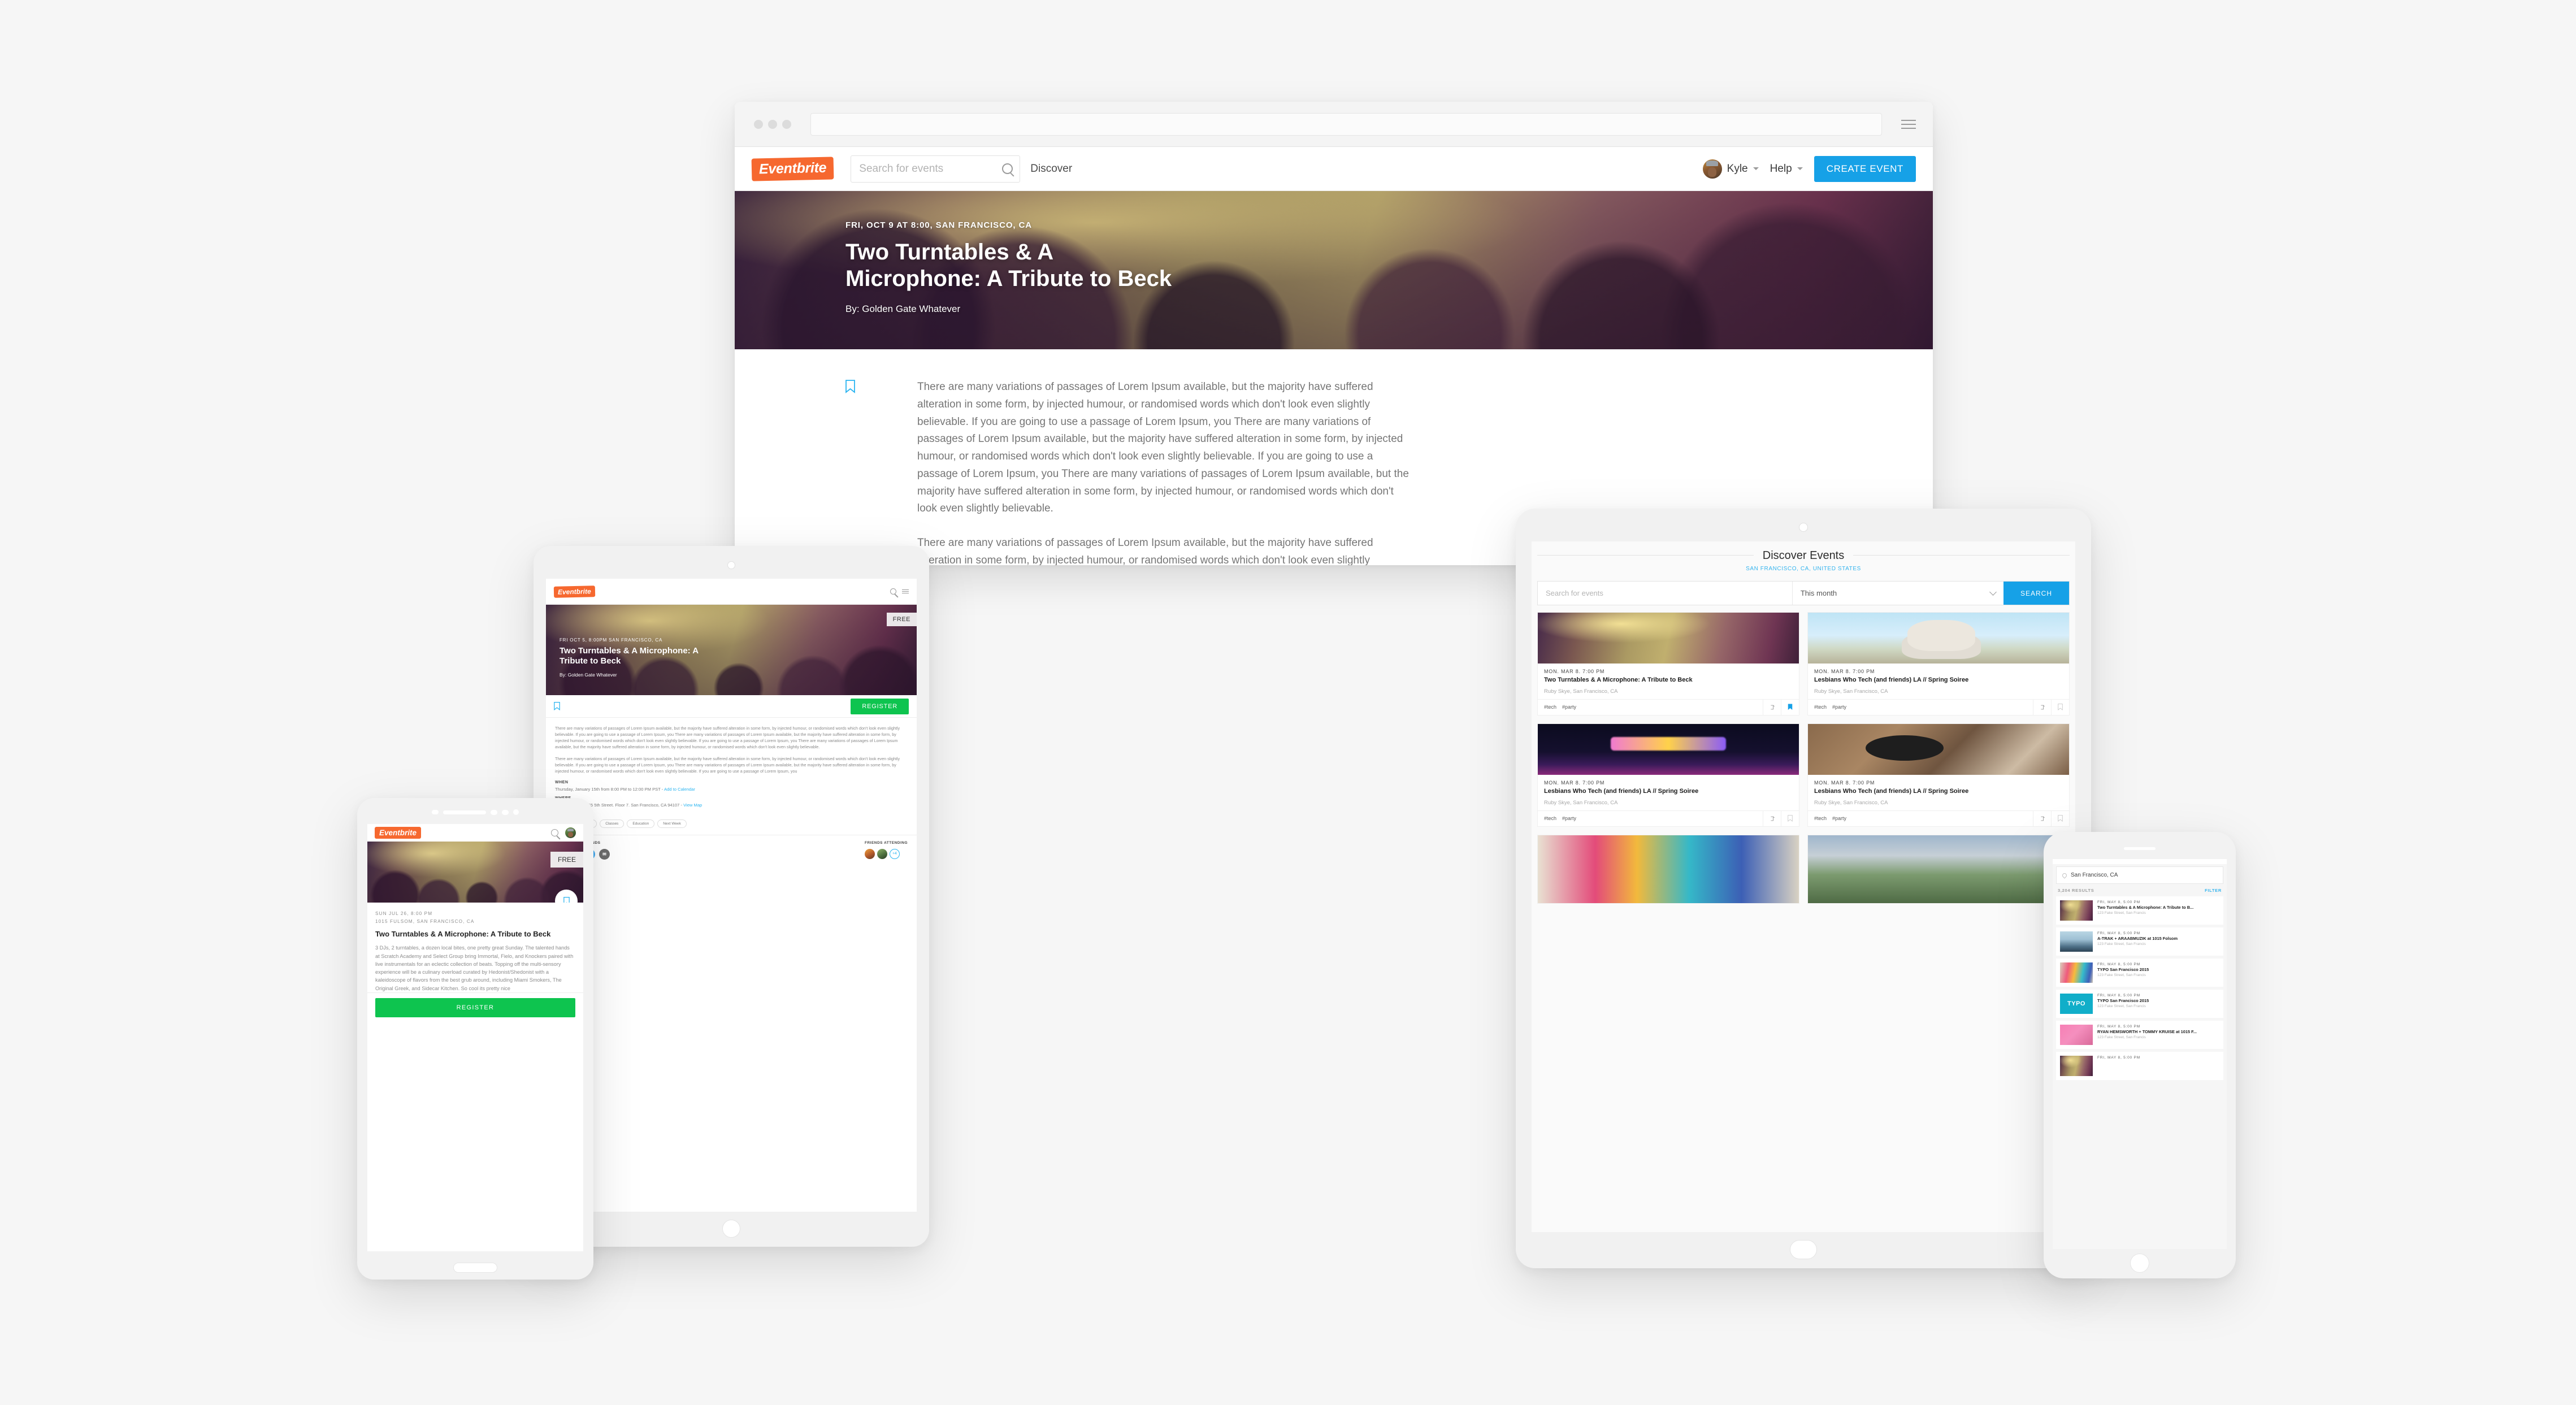 The height and width of the screenshot is (1405, 2576). Describe the element at coordinates (2076, 890) in the screenshot. I see `results-count: 3,204 RESULTS` at that location.